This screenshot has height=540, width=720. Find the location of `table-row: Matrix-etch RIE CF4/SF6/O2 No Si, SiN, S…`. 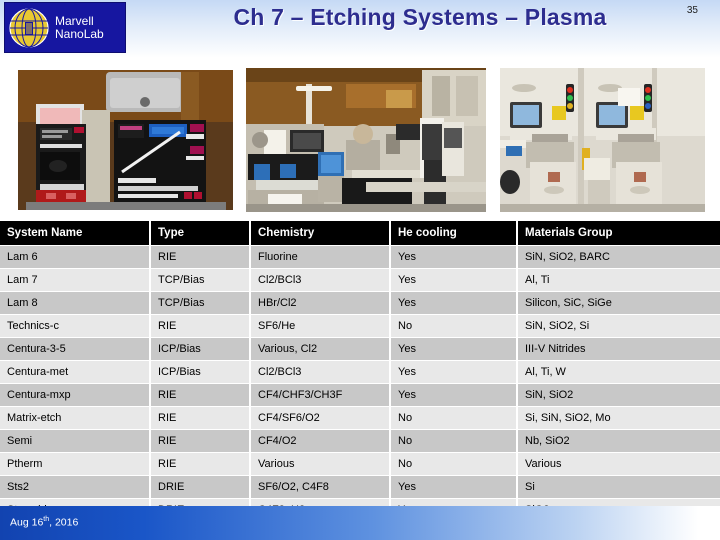

table-row: Matrix-etch RIE CF4/SF6/O2 No Si, SiN, S… is located at coordinates (360, 418).